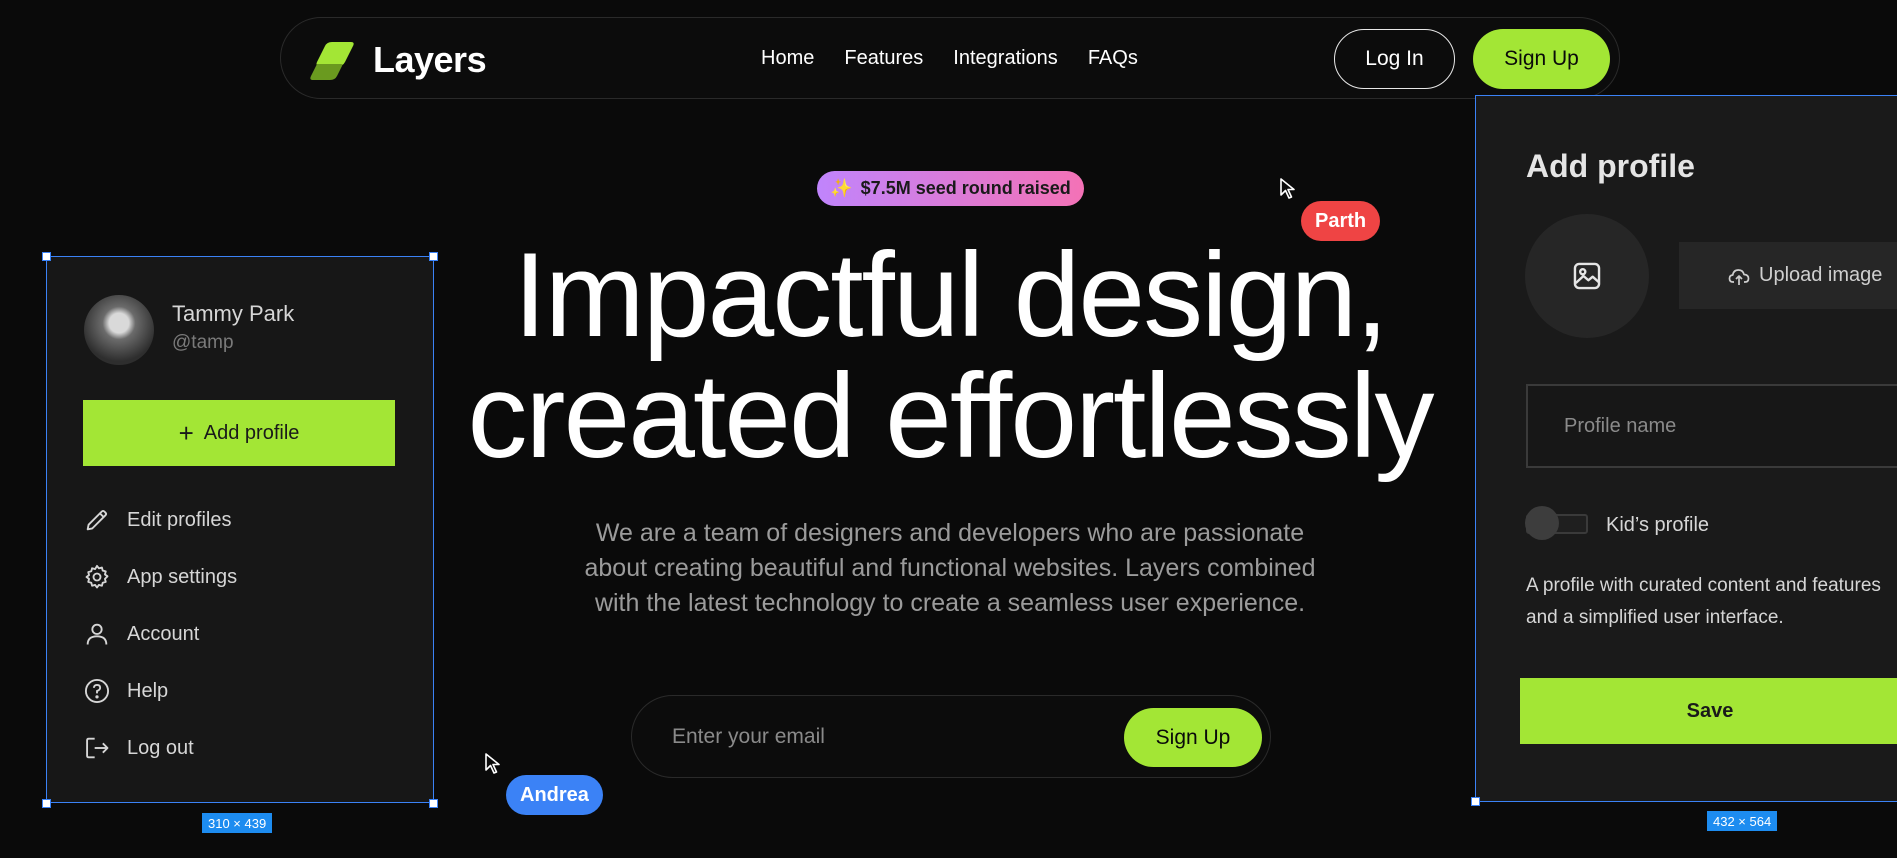 The image size is (1897, 858). I want to click on save-button: Save, so click(1708, 711).